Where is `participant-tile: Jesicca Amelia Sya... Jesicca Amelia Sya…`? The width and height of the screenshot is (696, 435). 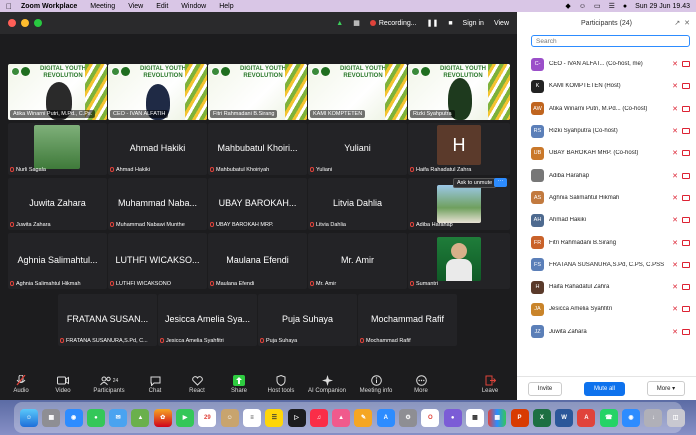
participant-tile: Jesicca Amelia Sya... Jesicca Amelia Sya… is located at coordinates (207, 320).